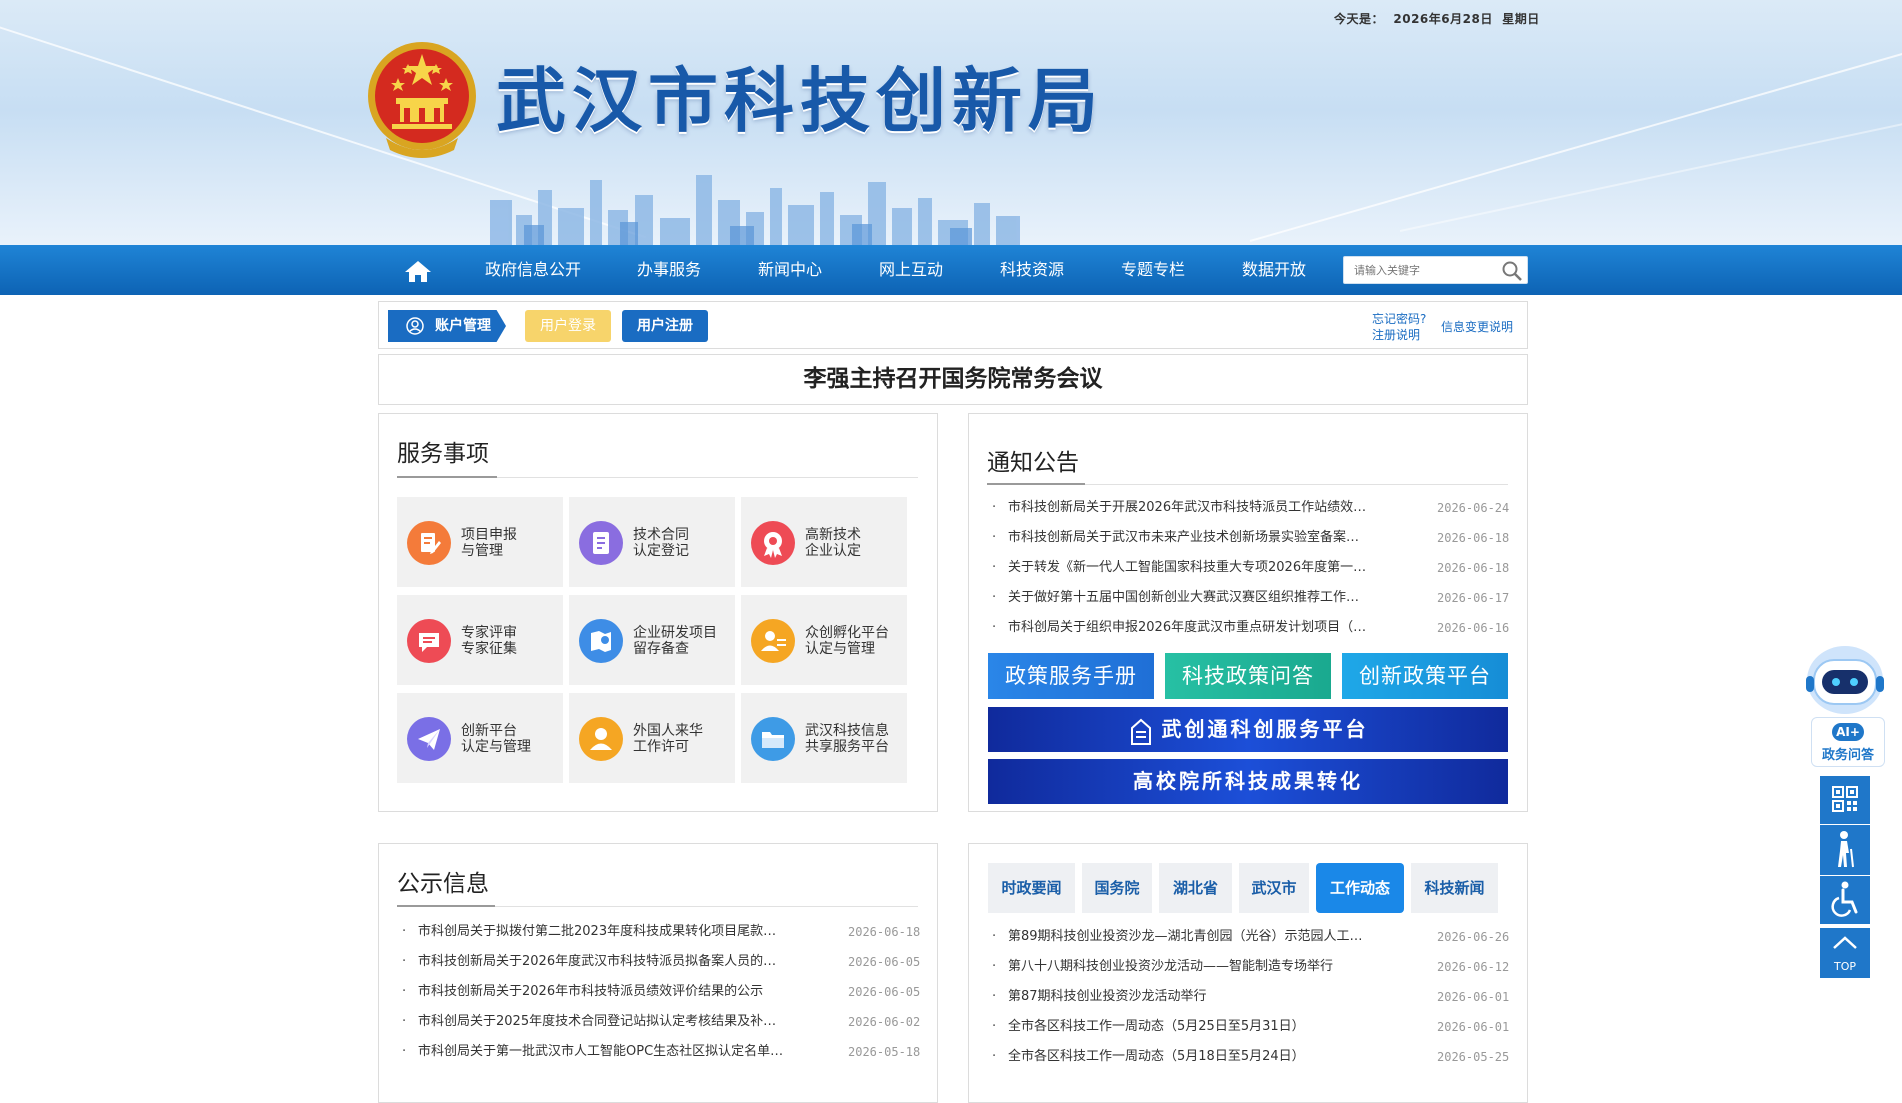 The height and width of the screenshot is (1103, 1902). Describe the element at coordinates (429, 641) in the screenshot. I see `chat-icon` at that location.